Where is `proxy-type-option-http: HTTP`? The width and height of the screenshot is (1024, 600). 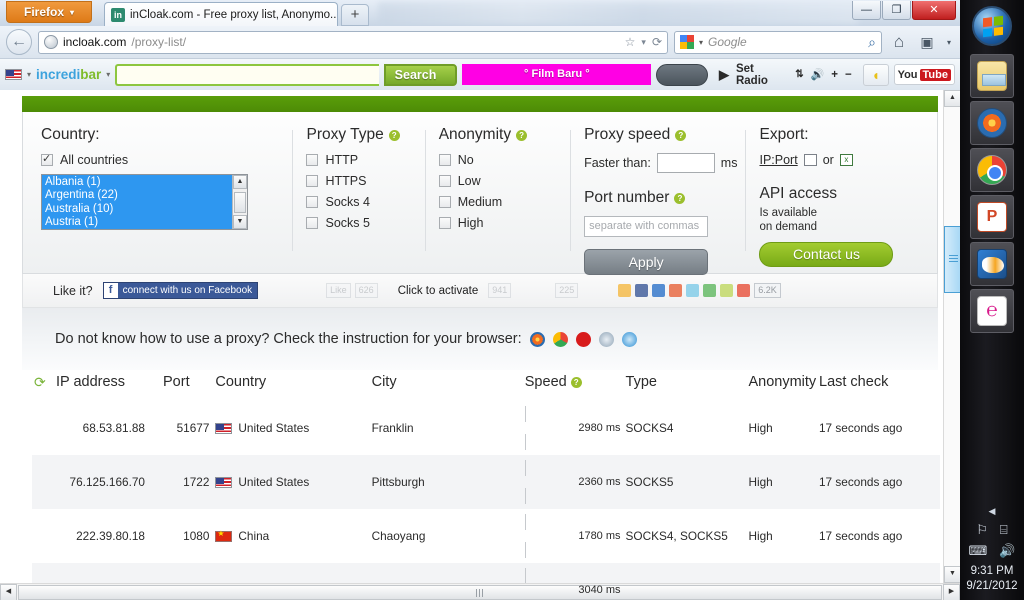 proxy-type-option-http: HTTP is located at coordinates (365, 160).